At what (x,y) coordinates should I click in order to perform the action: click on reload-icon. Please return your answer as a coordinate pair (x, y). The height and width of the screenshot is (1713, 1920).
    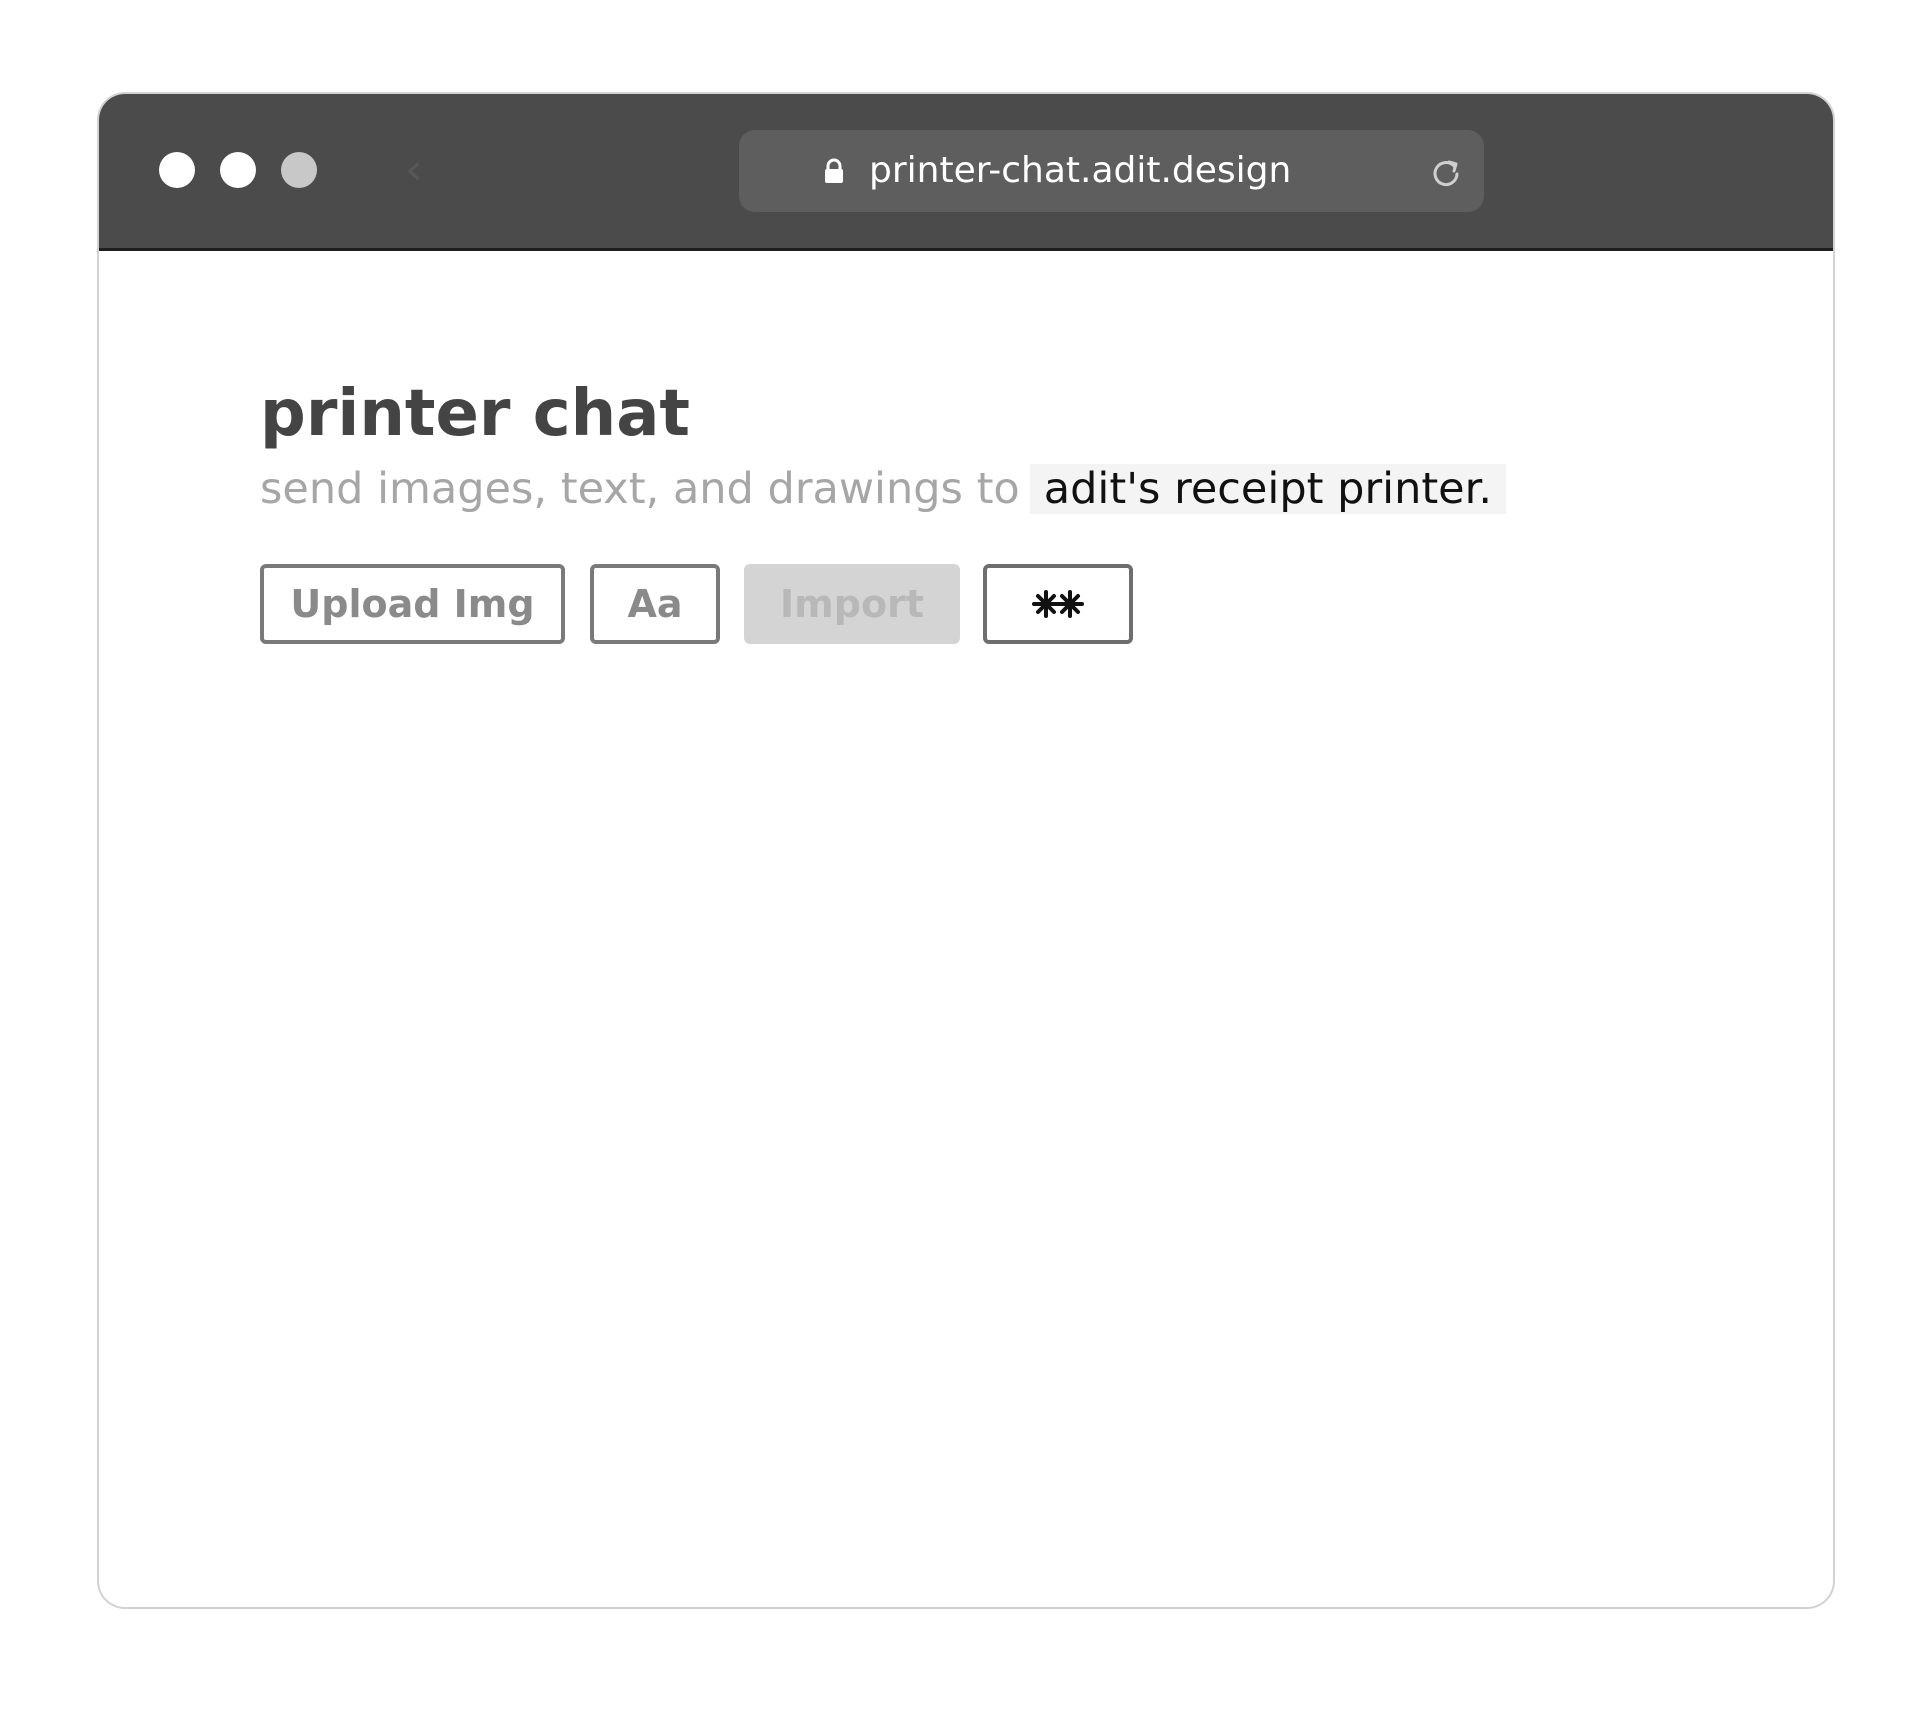
    Looking at the image, I should click on (1446, 173).